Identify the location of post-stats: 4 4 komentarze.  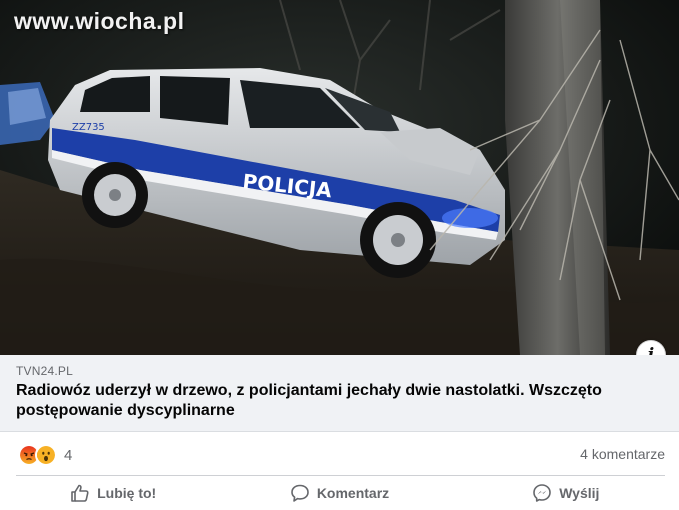
(339, 454).